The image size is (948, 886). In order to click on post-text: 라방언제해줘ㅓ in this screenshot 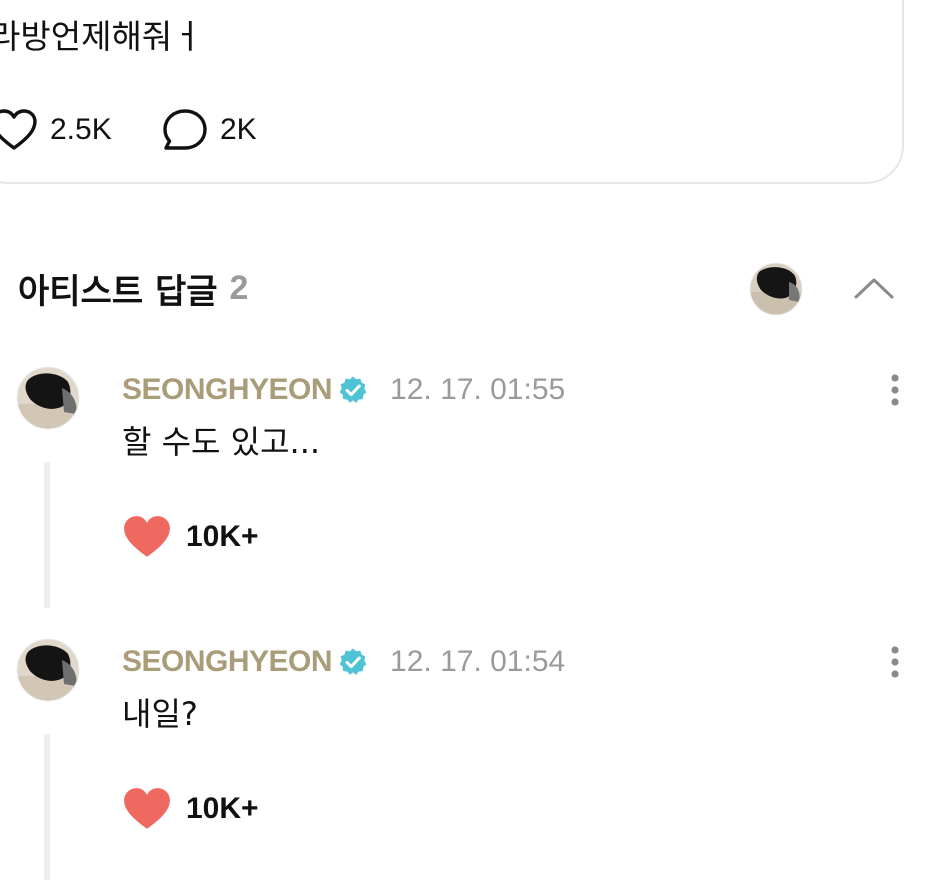, I will do `click(101, 36)`.